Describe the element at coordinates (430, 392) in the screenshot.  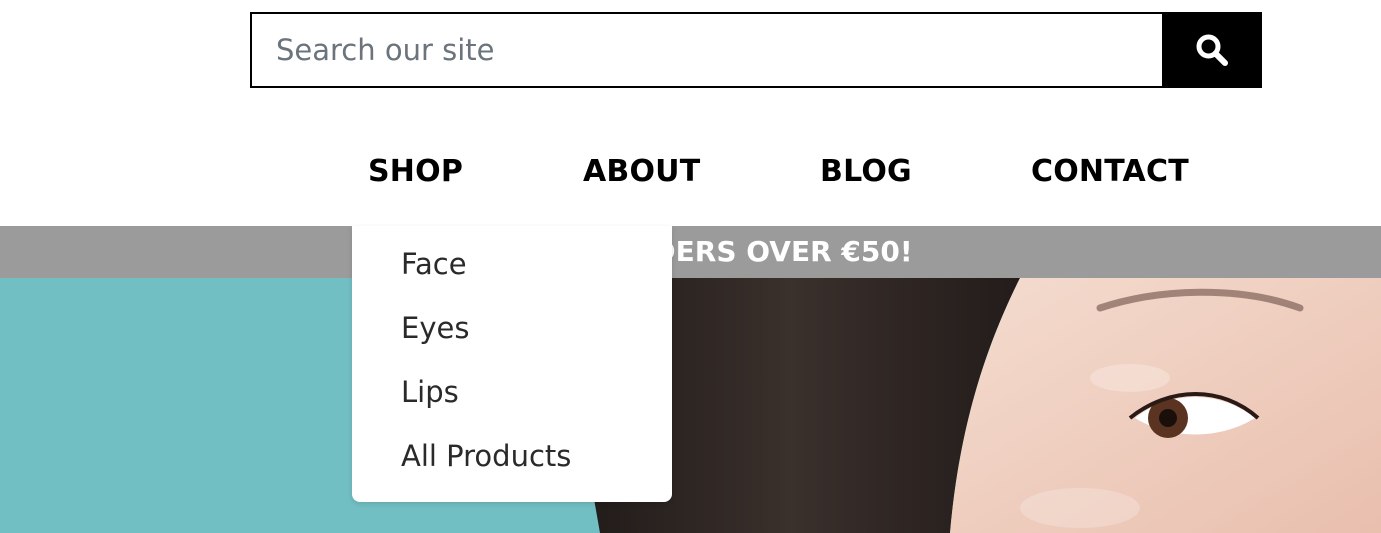
I see `dropdown-item-lips: Lips` at that location.